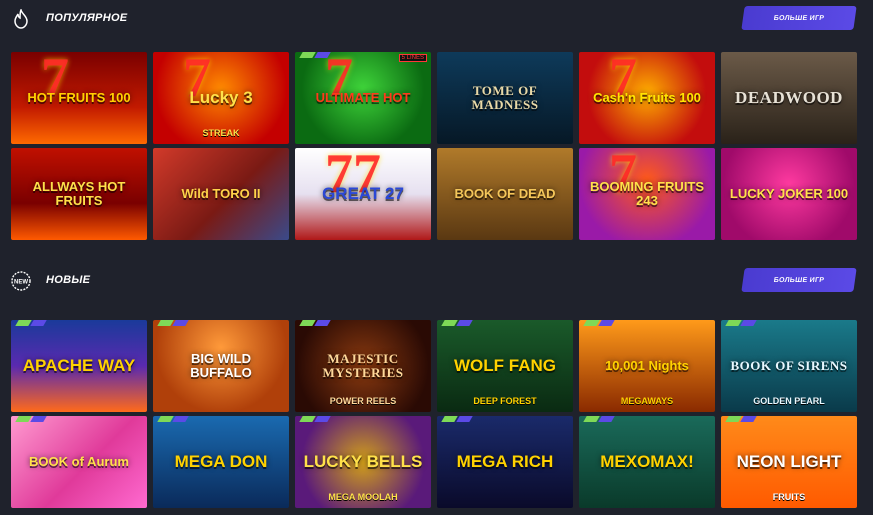 The image size is (873, 515). I want to click on game-tile: 7 HOT FRUITS 100, so click(79, 98).